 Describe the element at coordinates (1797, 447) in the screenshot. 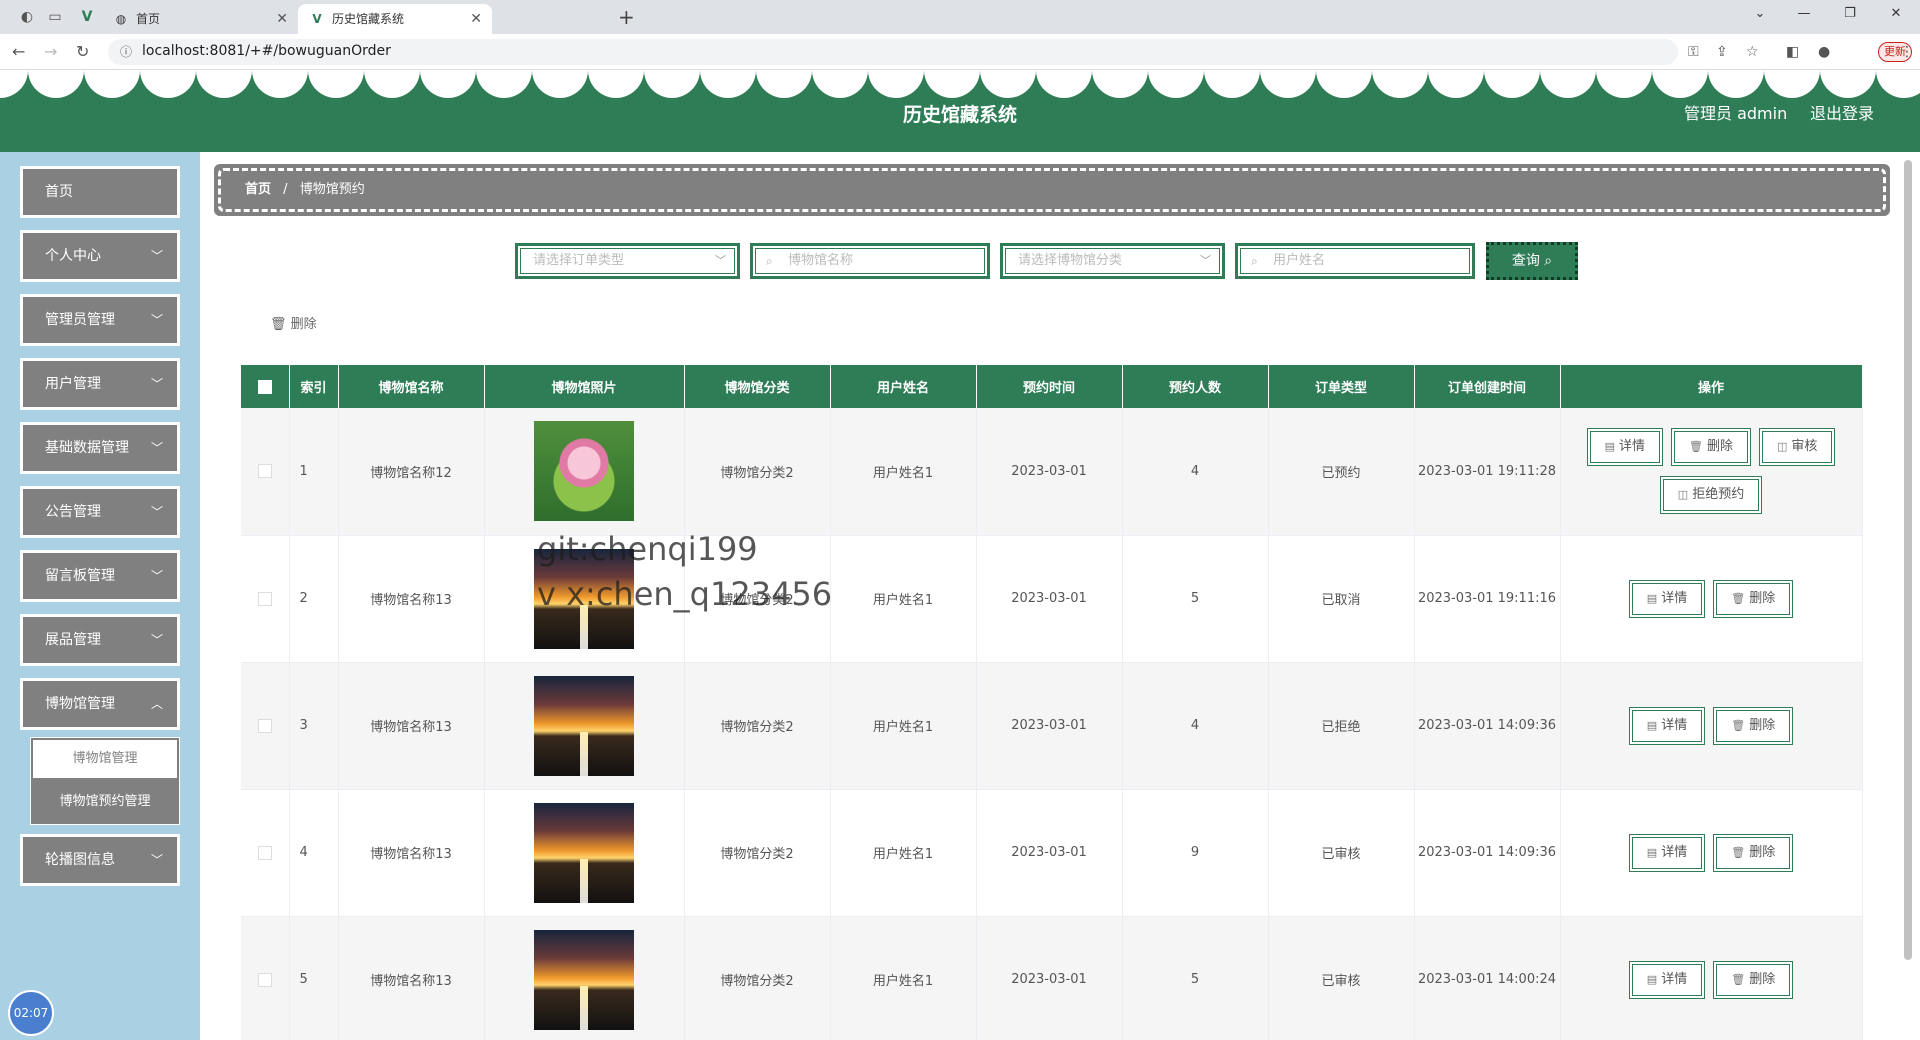

I see `audit-button: ◫ 审核` at that location.